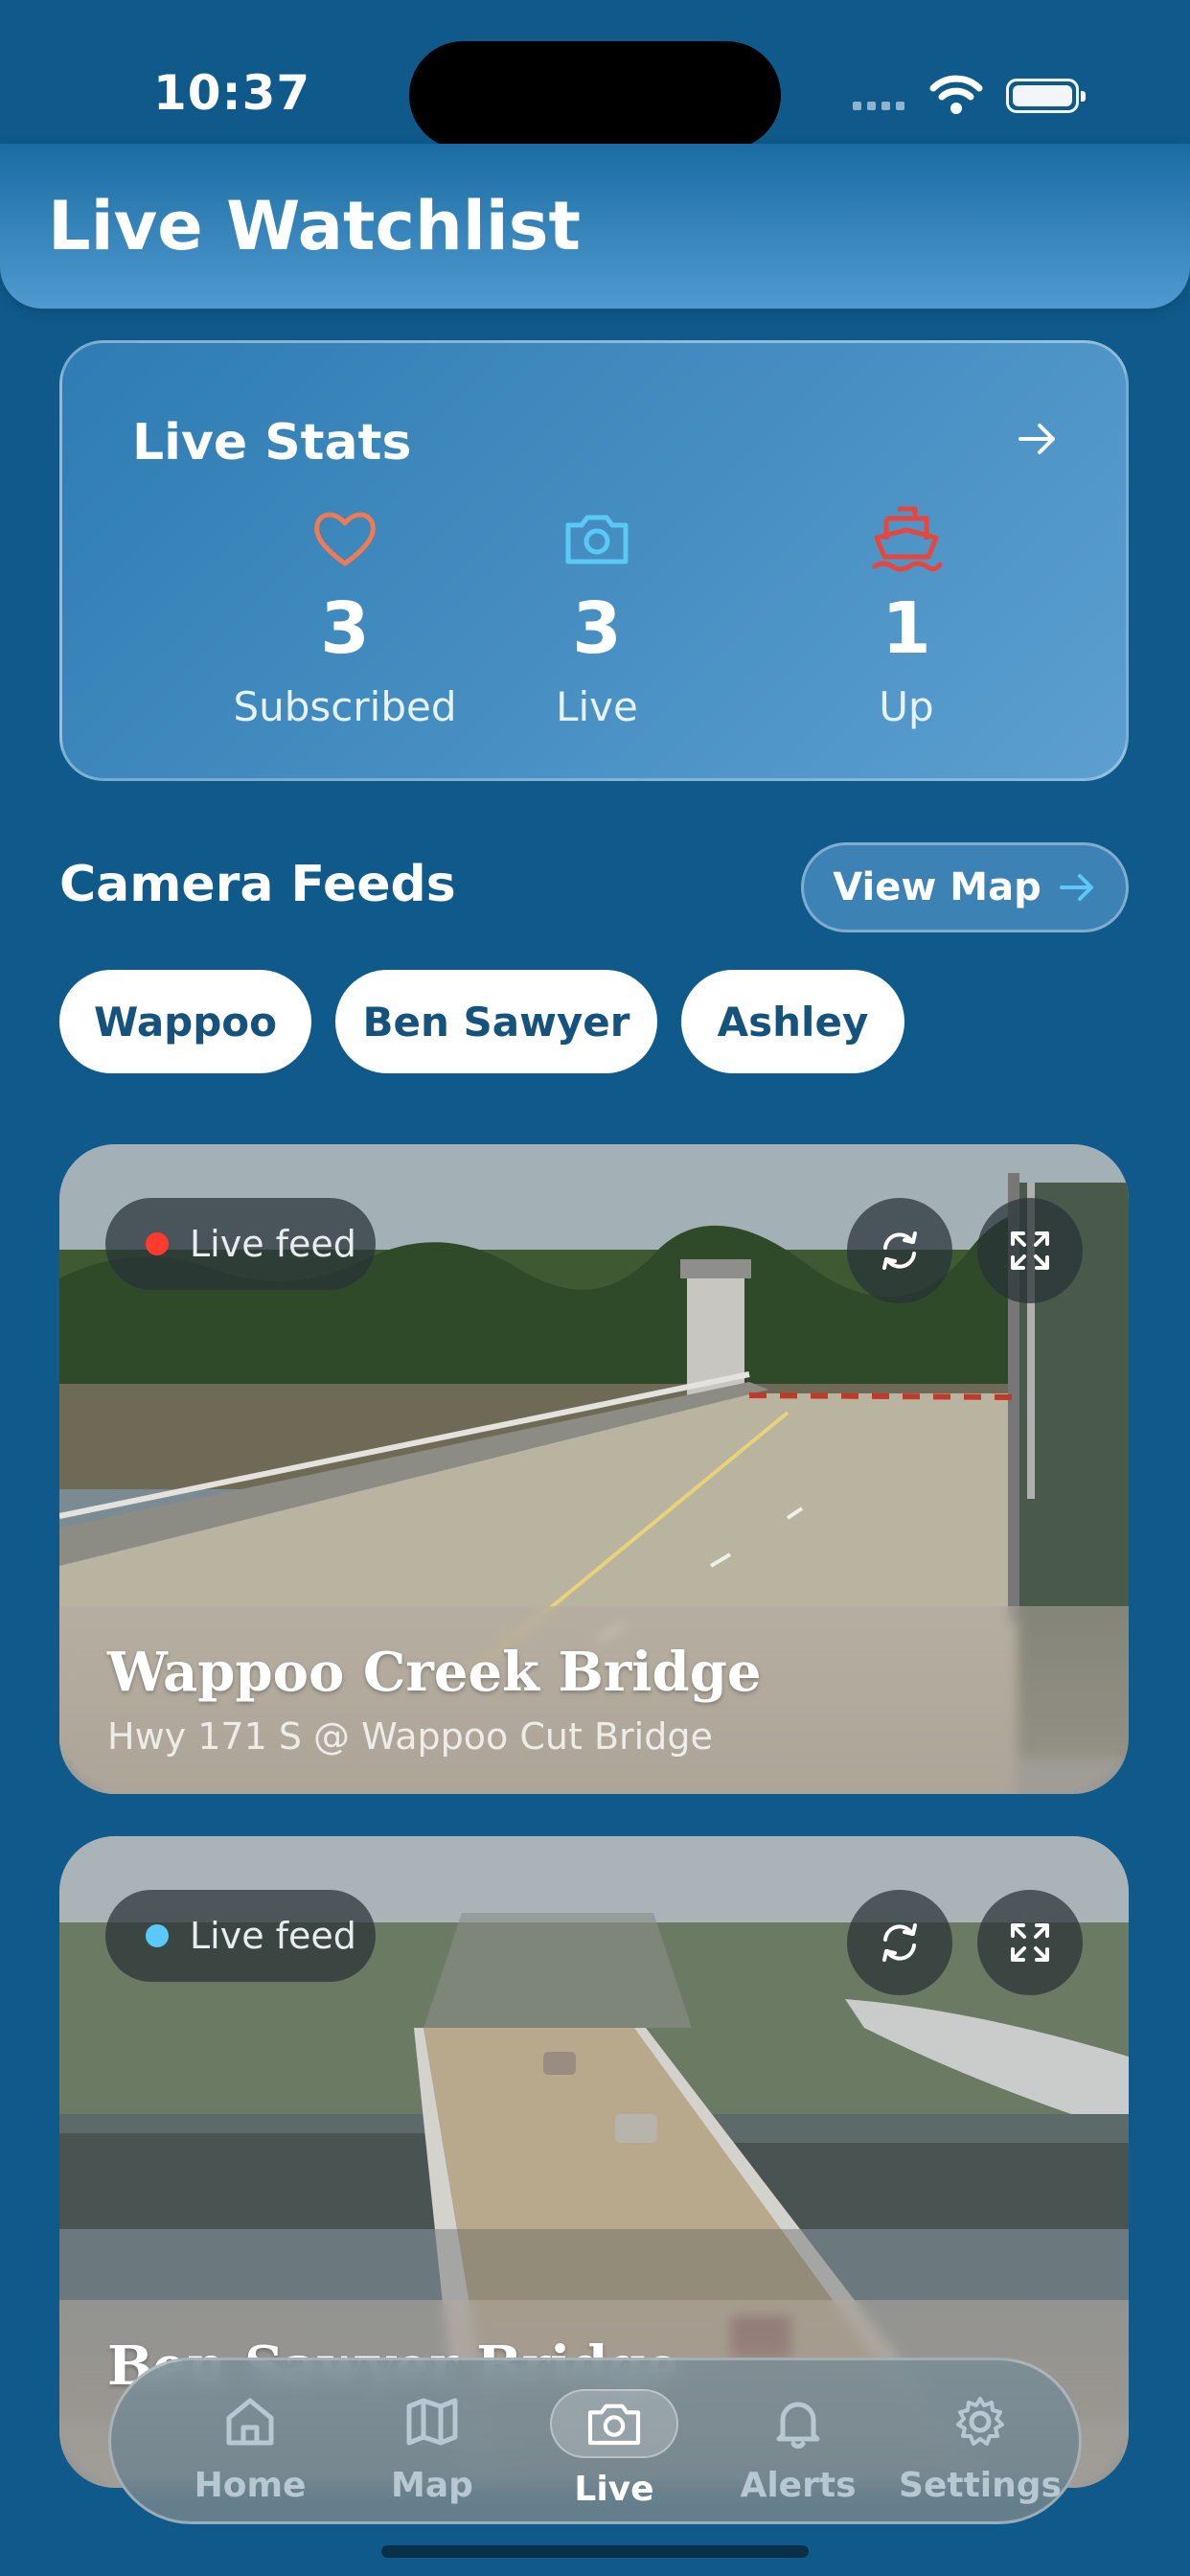 The image size is (1190, 2576). I want to click on stat-value: 1, so click(906, 628).